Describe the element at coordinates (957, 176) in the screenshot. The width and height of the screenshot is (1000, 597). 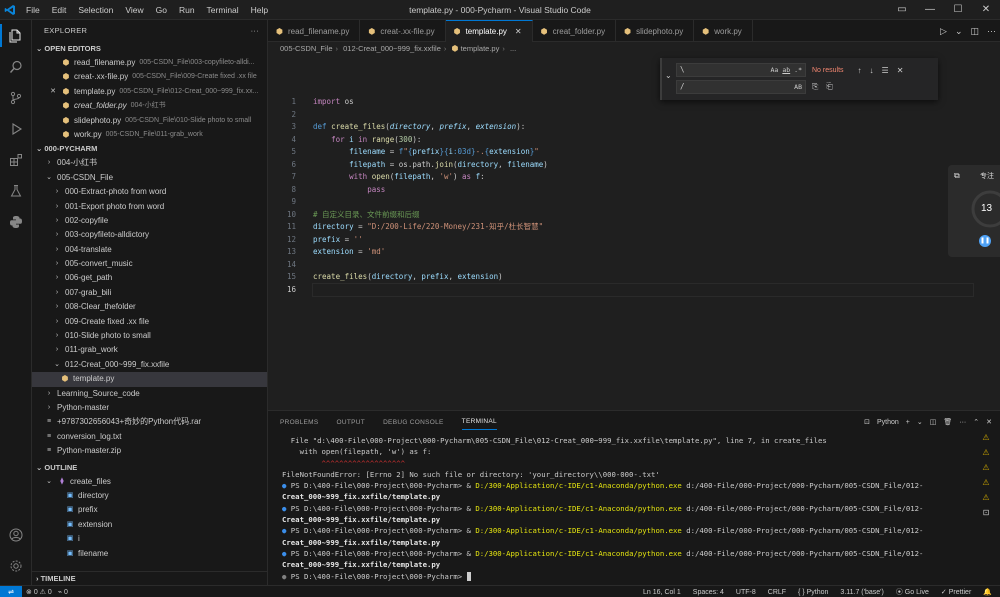
I see `timer-app-icon: ⧉` at that location.